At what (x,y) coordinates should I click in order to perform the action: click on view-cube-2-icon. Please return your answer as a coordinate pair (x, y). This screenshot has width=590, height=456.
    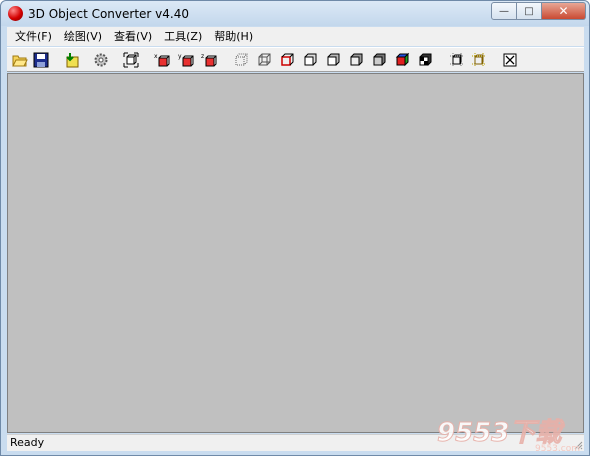
    Looking at the image, I should click on (333, 59).